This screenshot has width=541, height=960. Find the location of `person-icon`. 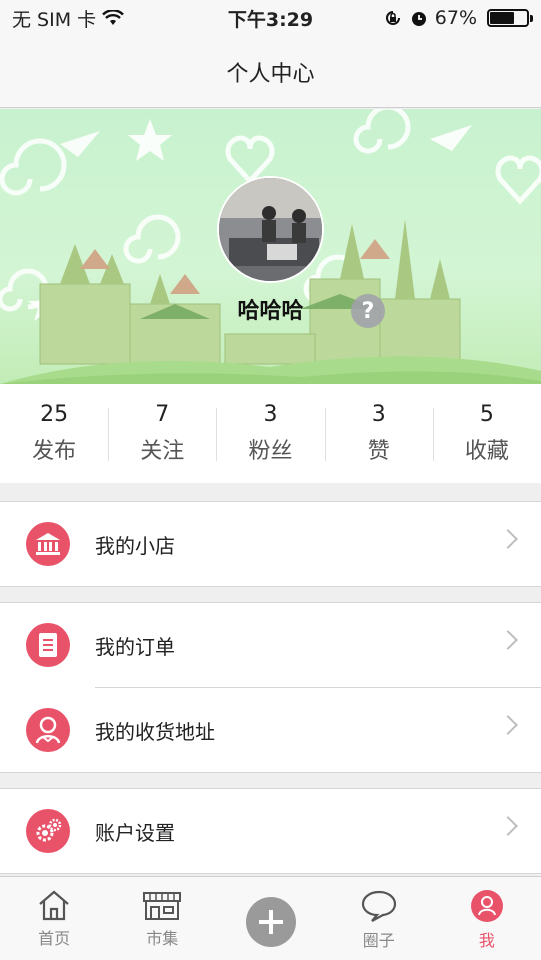

person-icon is located at coordinates (48, 730).